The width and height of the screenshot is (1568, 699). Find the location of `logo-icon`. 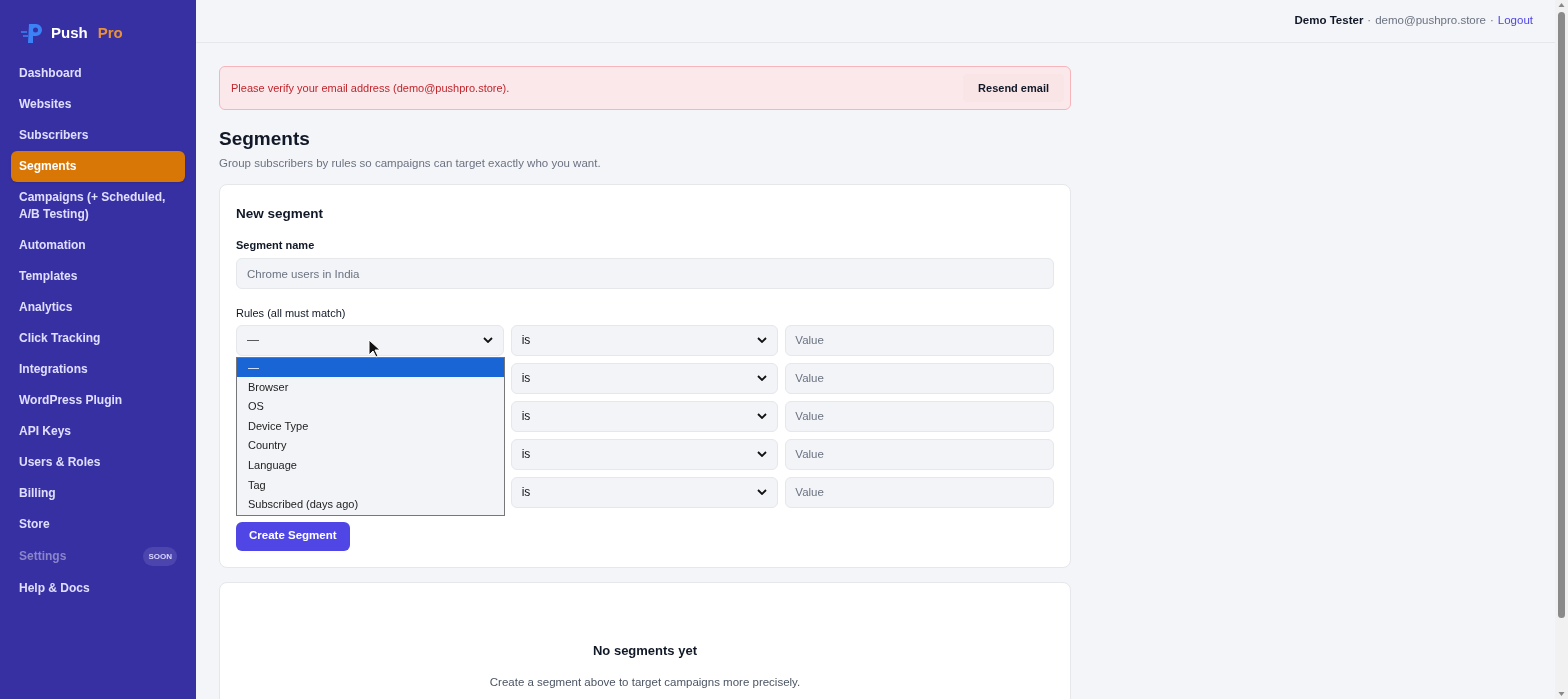

logo-icon is located at coordinates (33, 33).